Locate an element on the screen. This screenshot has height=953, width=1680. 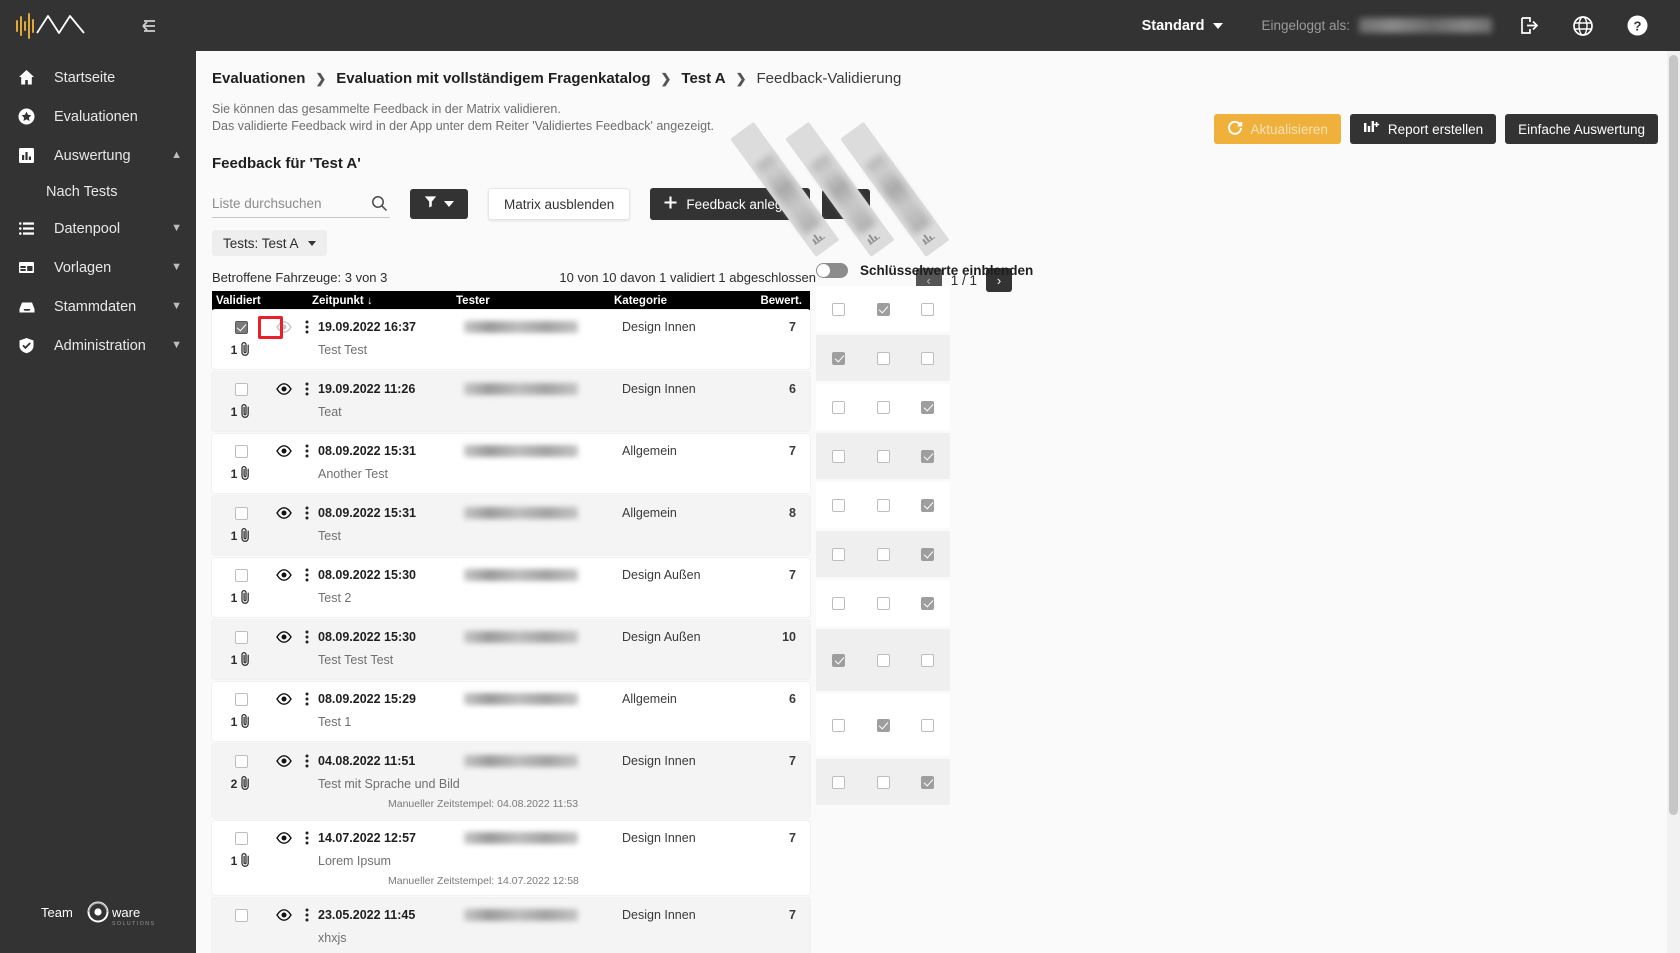
table-row: 23.05.2022 11:45 Design Innen 7 xhxjs is located at coordinates (511, 925).